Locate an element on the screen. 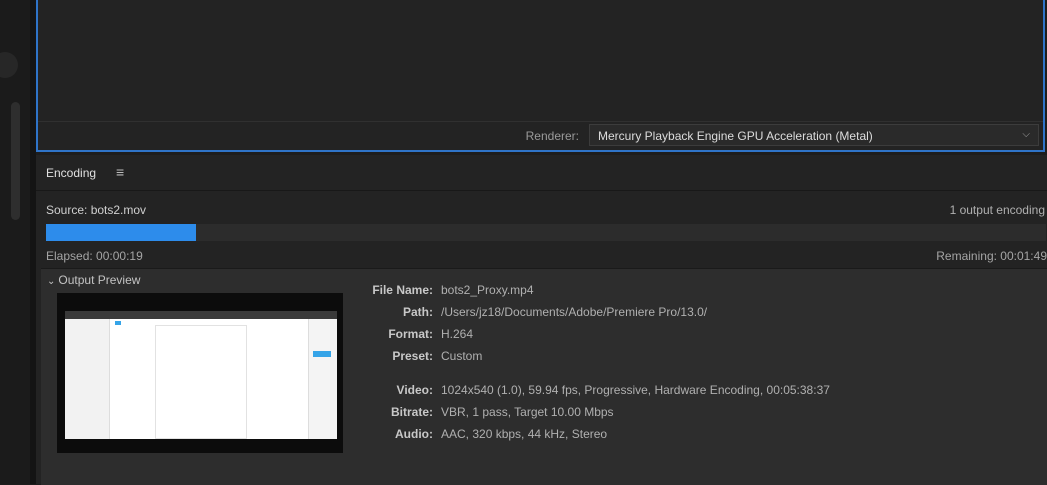 This screenshot has height=485, width=1047. progress-fill is located at coordinates (121, 232).